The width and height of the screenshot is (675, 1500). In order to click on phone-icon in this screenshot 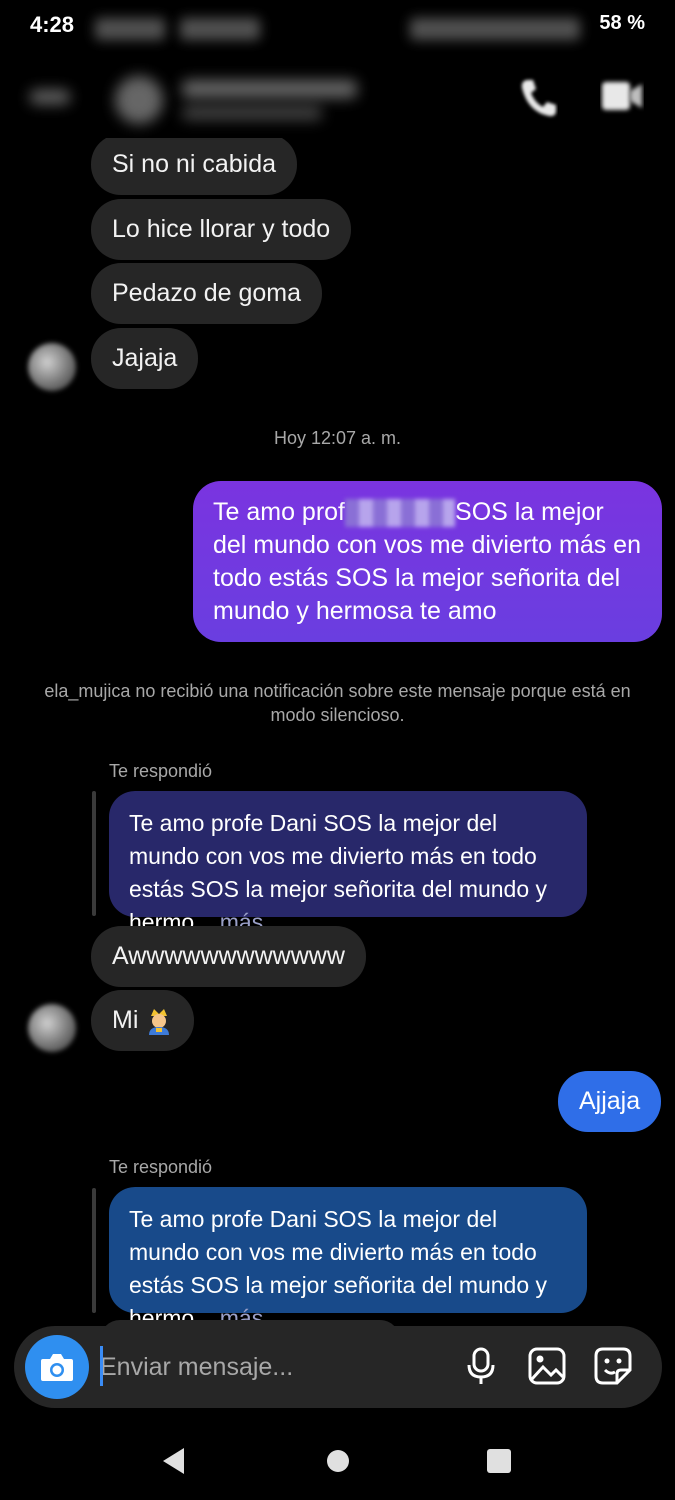, I will do `click(538, 98)`.